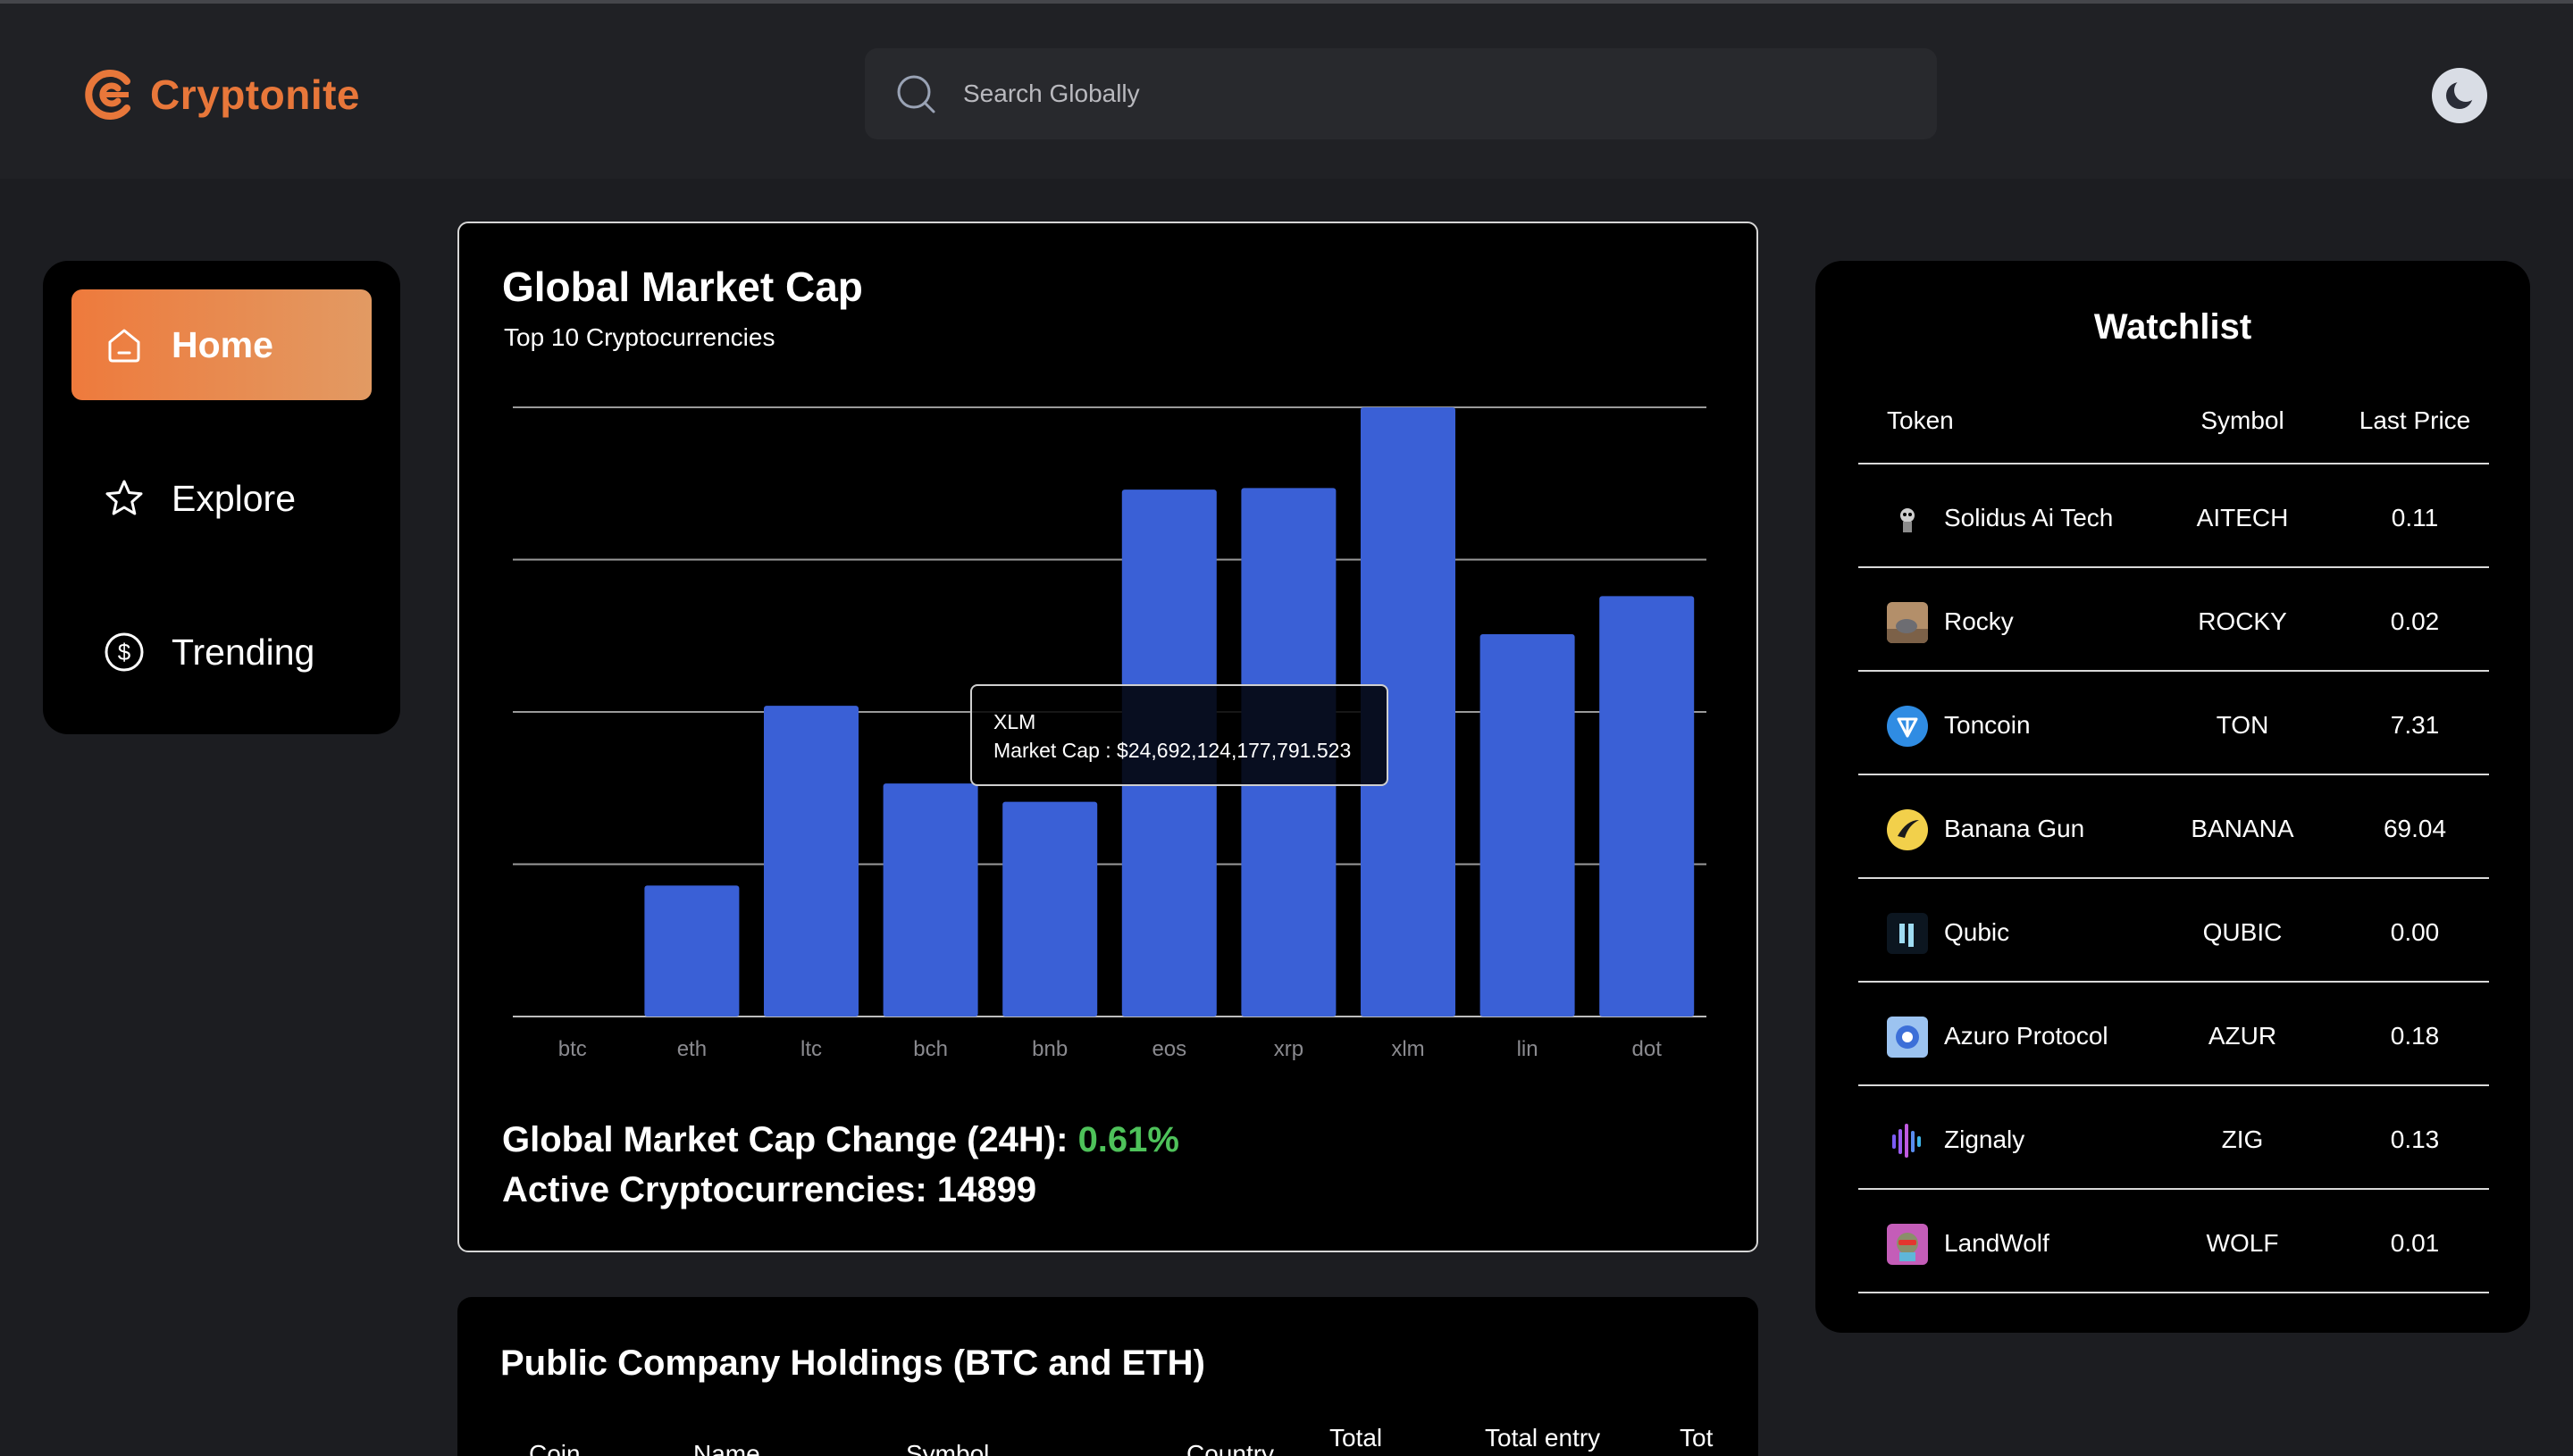 The width and height of the screenshot is (2573, 1456). What do you see at coordinates (1996, 1243) in the screenshot?
I see `token-name: LandWolf` at bounding box center [1996, 1243].